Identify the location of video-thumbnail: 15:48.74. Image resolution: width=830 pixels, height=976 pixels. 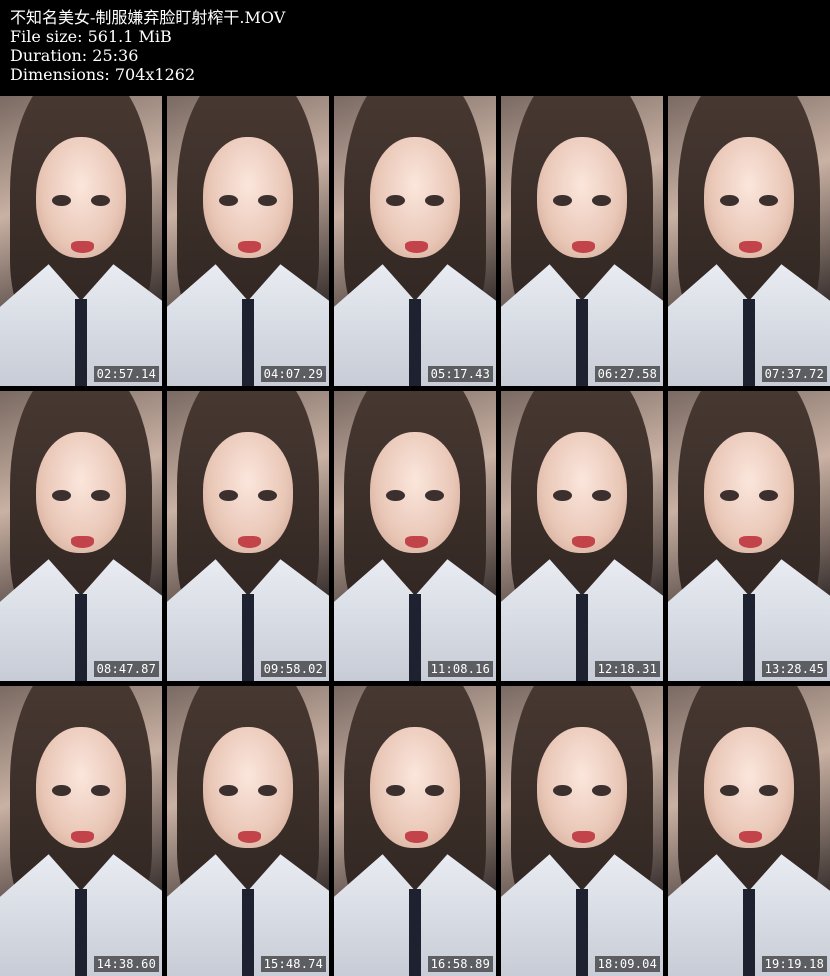
(248, 831).